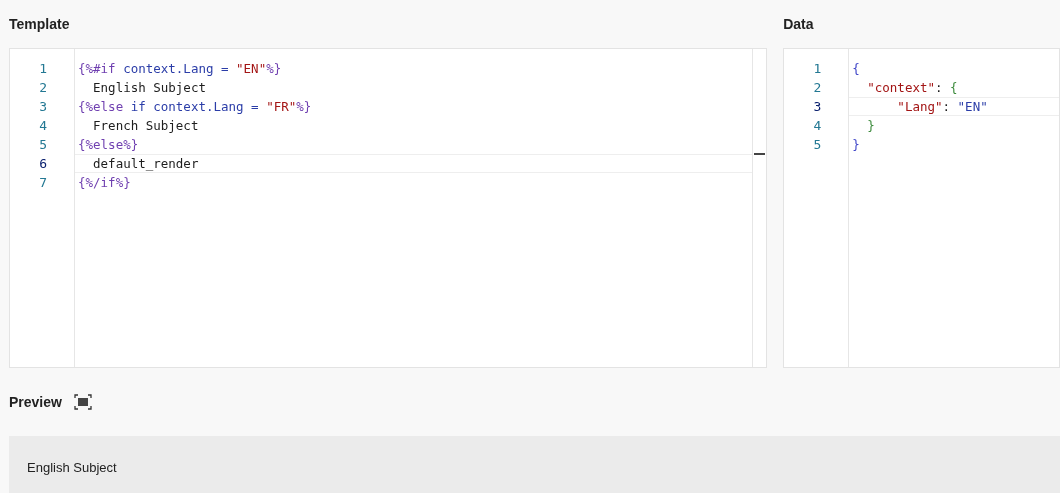  What do you see at coordinates (912, 88) in the screenshot?
I see `code-line: "context": {` at bounding box center [912, 88].